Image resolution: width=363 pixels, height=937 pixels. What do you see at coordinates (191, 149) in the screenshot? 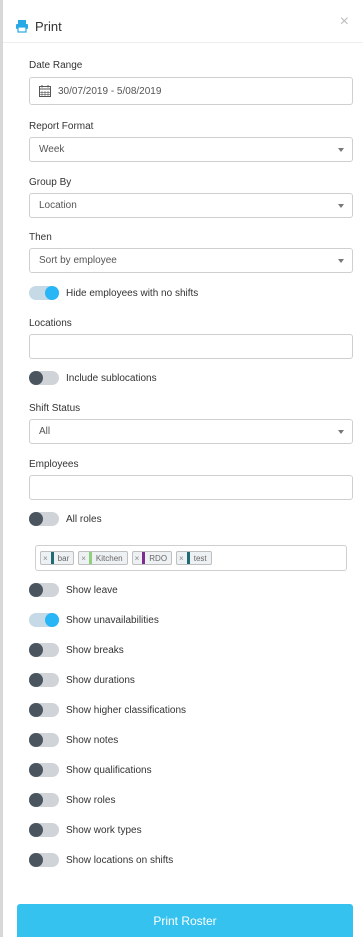
I see `report-format-select: Week` at bounding box center [191, 149].